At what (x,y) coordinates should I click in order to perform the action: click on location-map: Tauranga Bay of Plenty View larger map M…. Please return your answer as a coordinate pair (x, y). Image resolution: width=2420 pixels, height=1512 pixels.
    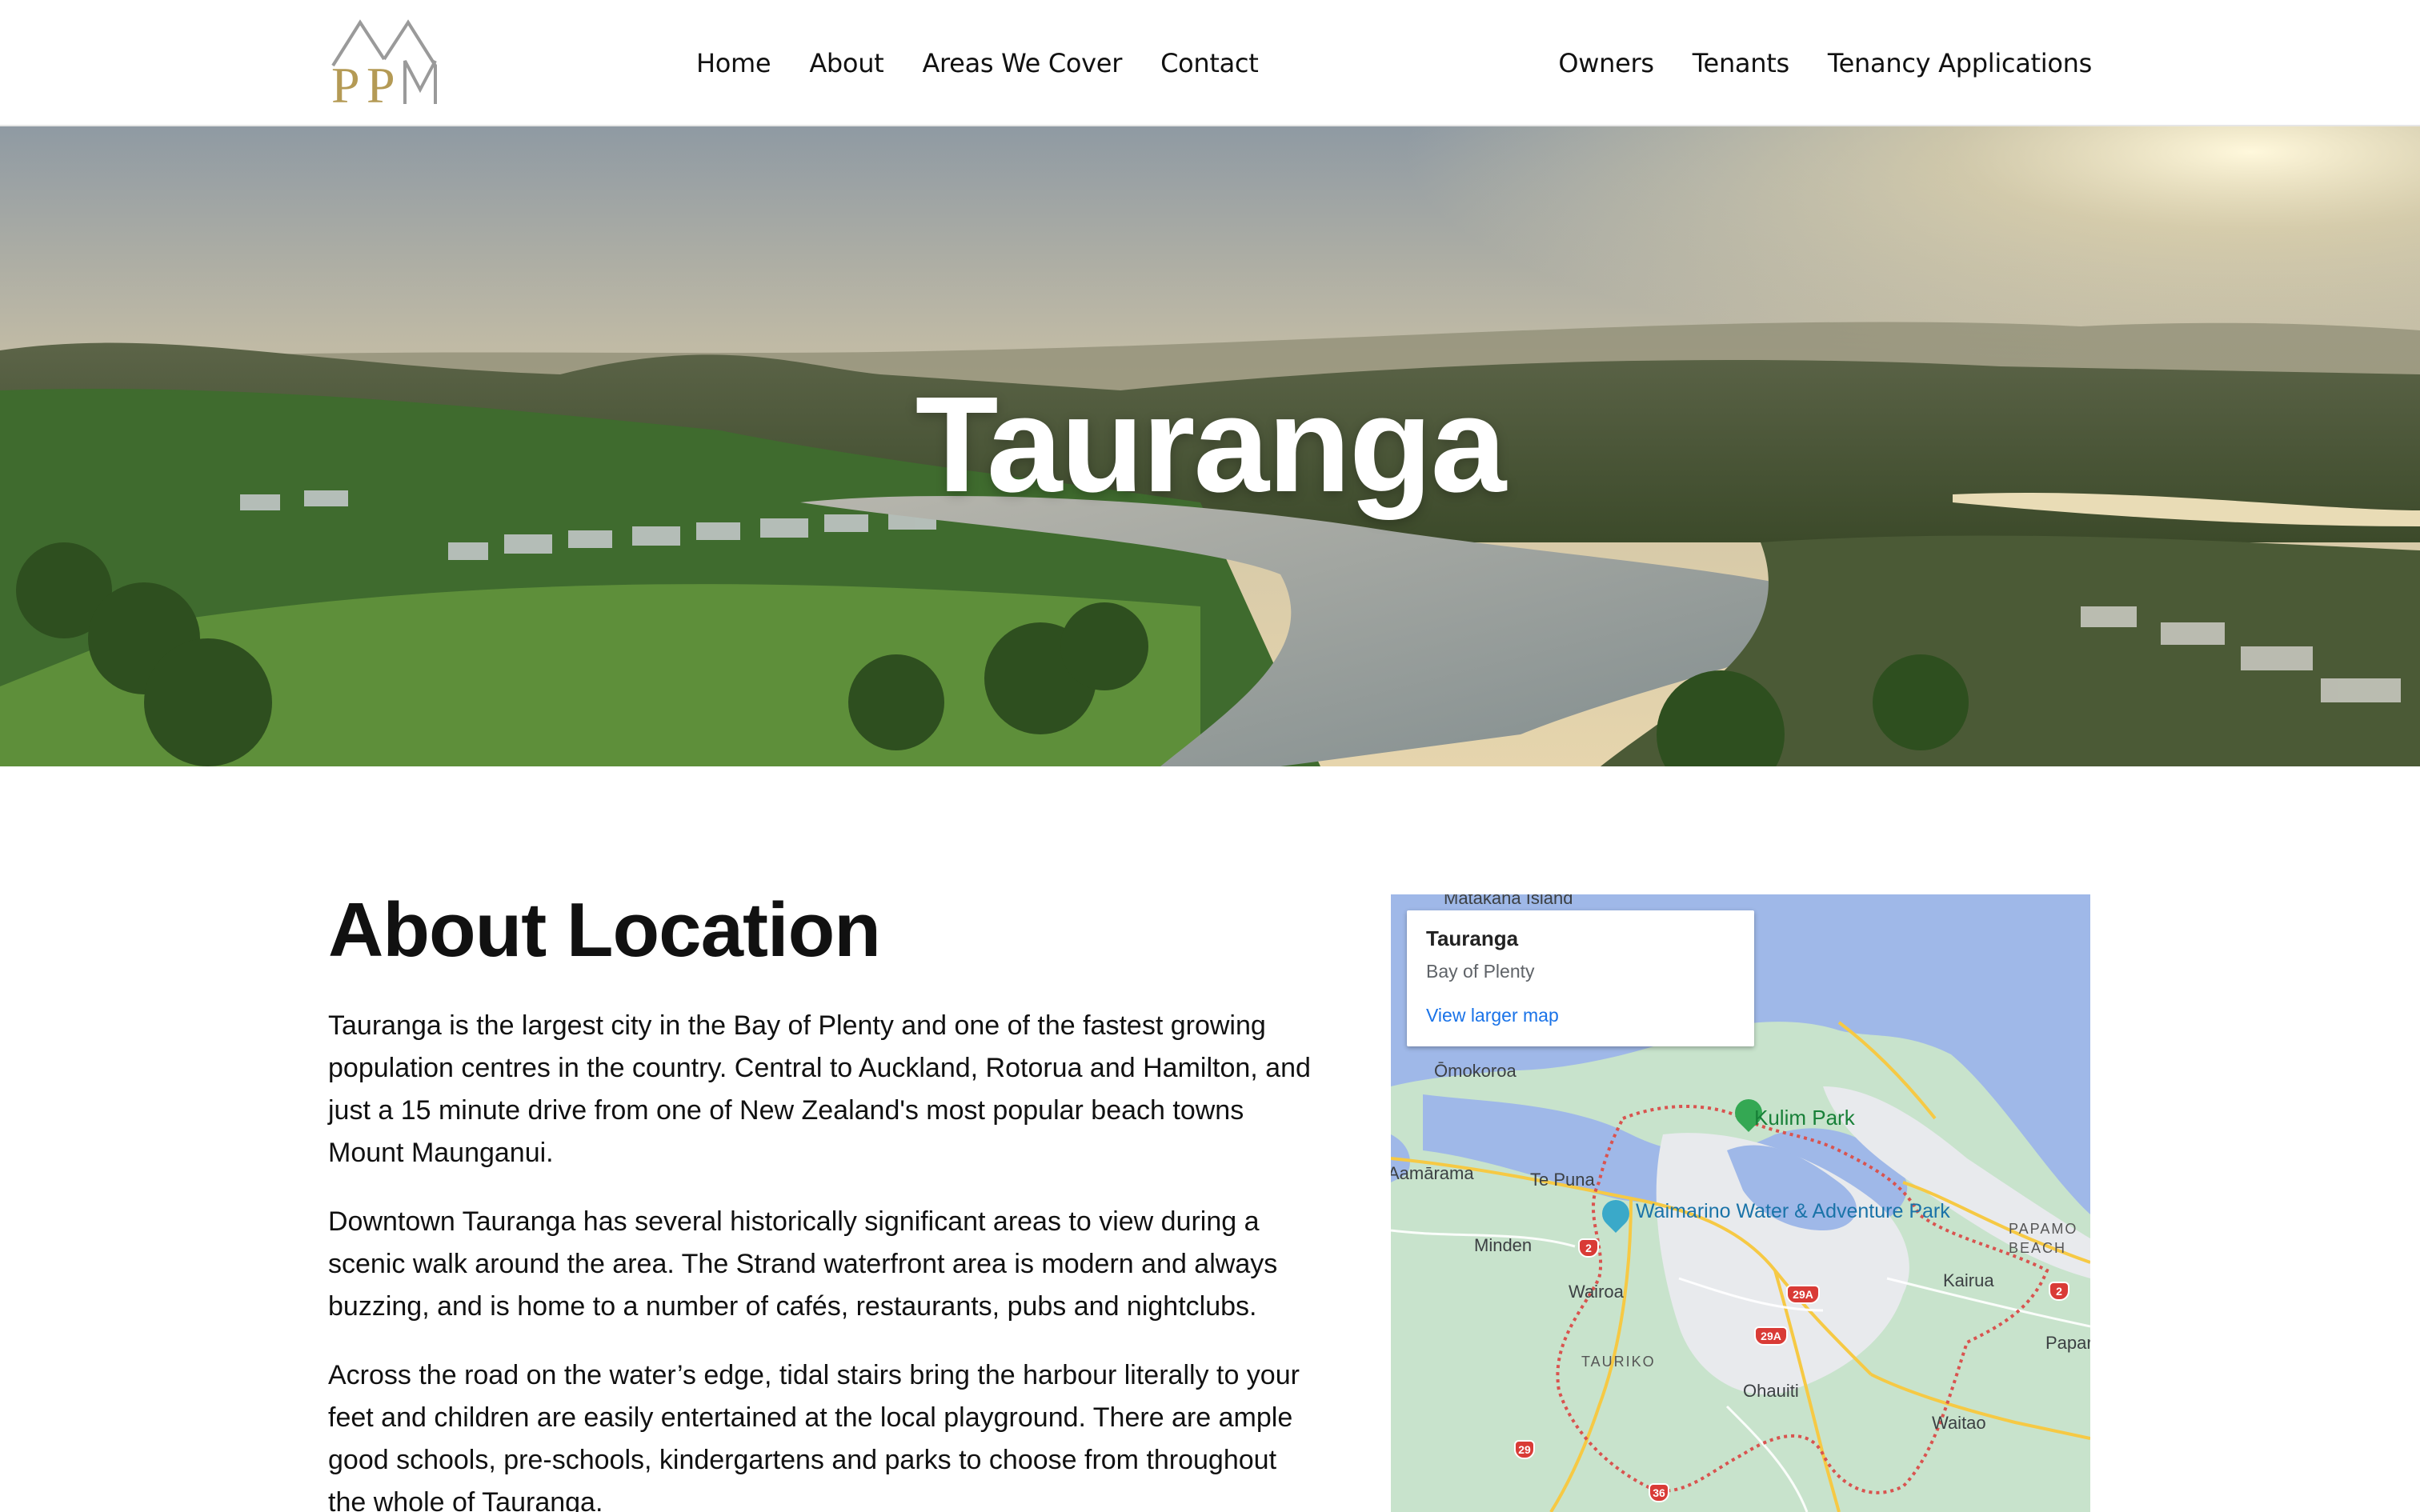
    Looking at the image, I should click on (1740, 1203).